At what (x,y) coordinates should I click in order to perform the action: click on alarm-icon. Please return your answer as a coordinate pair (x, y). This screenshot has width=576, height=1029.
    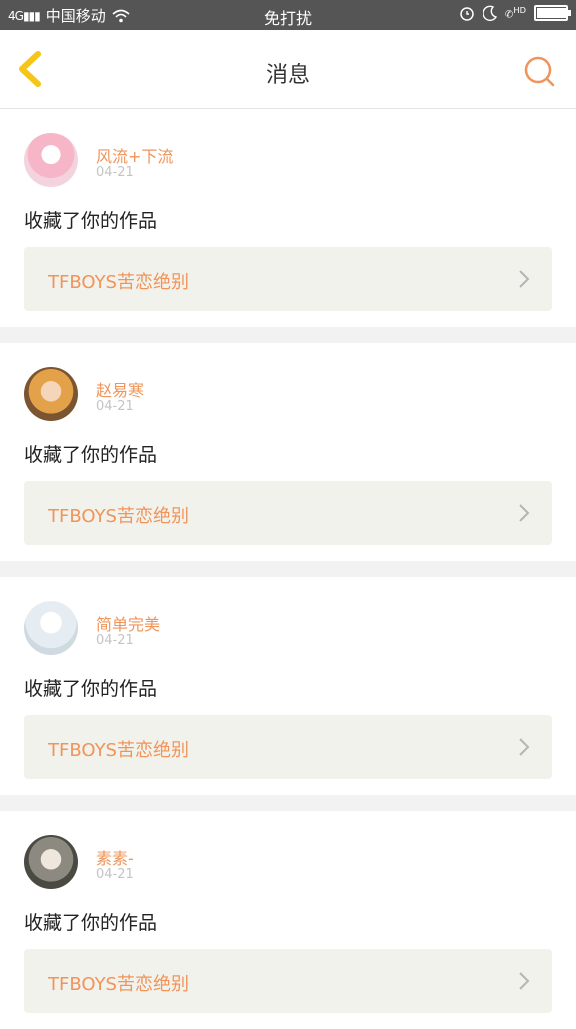
    Looking at the image, I should click on (467, 14).